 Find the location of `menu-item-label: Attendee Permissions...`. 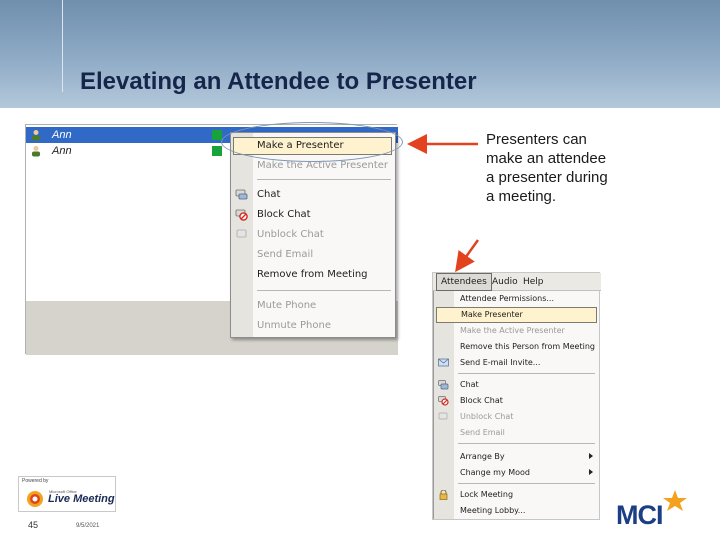

menu-item-label: Attendee Permissions... is located at coordinates (507, 298).